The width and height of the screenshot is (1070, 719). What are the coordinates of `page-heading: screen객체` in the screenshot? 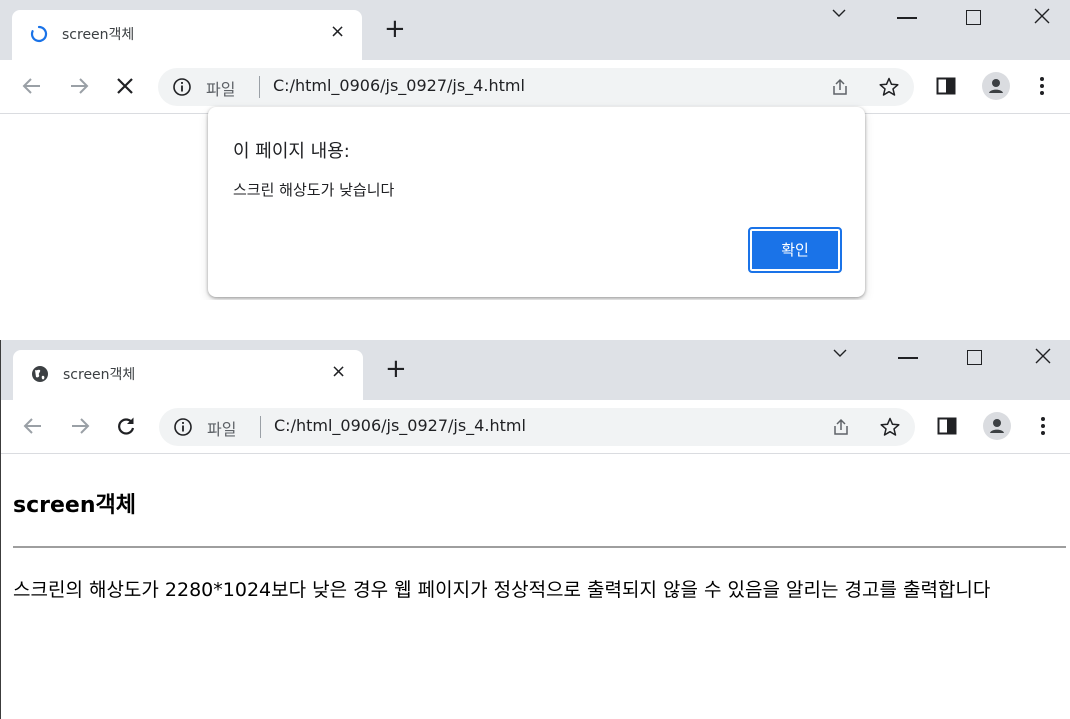 It's located at (74, 505).